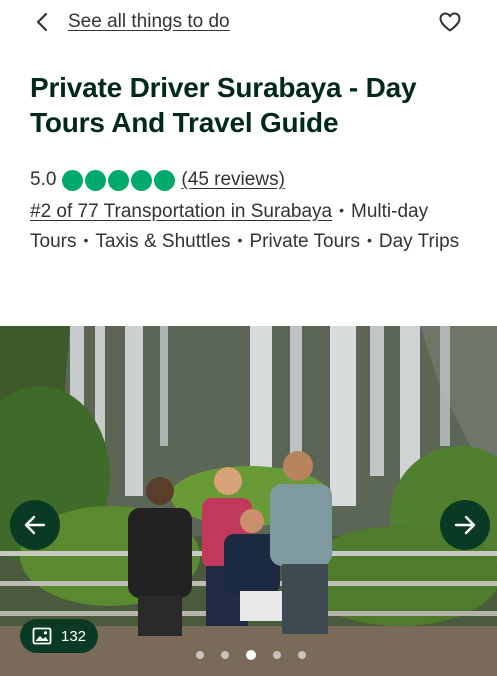 This screenshot has width=497, height=676. Describe the element at coordinates (450, 22) in the screenshot. I see `heart-icon` at that location.